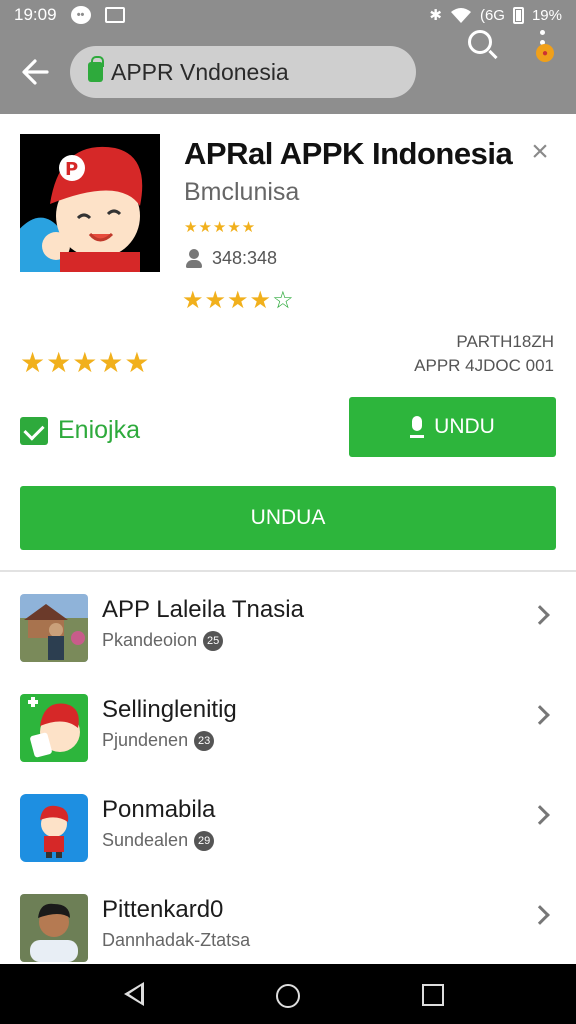 The height and width of the screenshot is (1024, 576). I want to click on menu-dot-icon, so click(542, 32).